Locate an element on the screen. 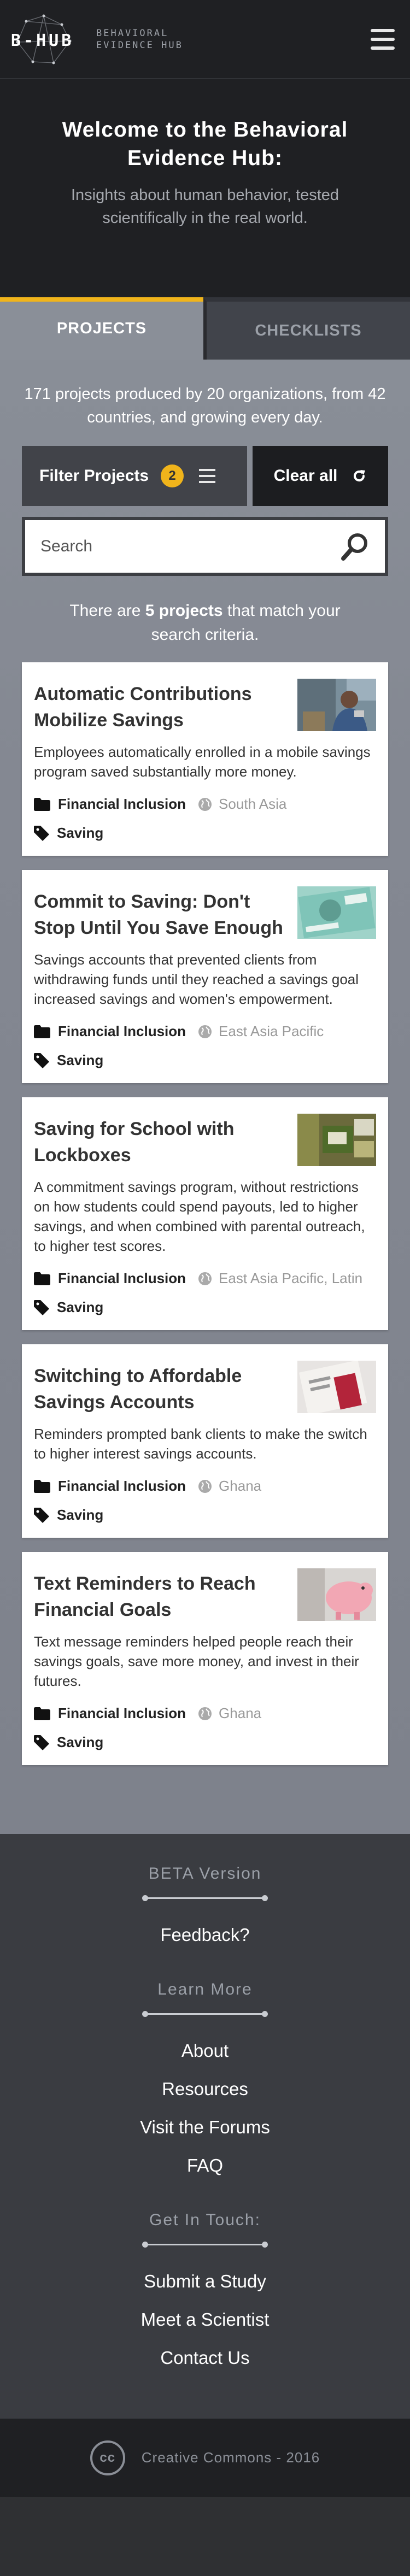  tab-bar: PROJECTS CHECKLISTS is located at coordinates (205, 328).